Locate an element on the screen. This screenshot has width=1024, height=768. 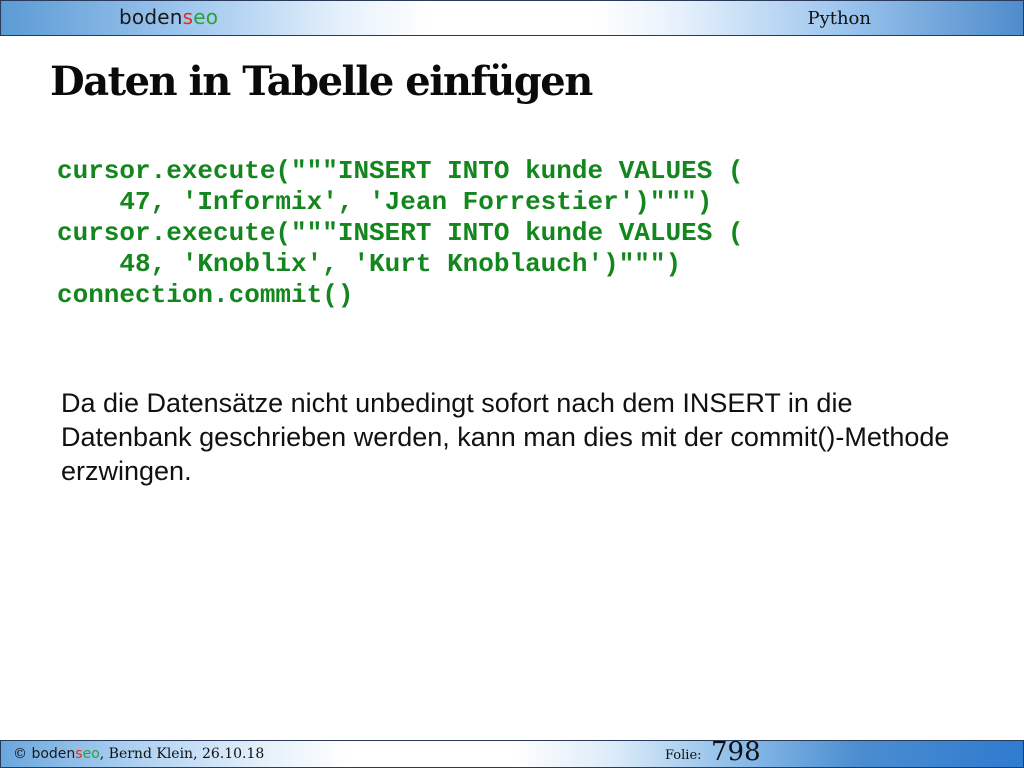
logo-part-s: s is located at coordinates (188, 17).